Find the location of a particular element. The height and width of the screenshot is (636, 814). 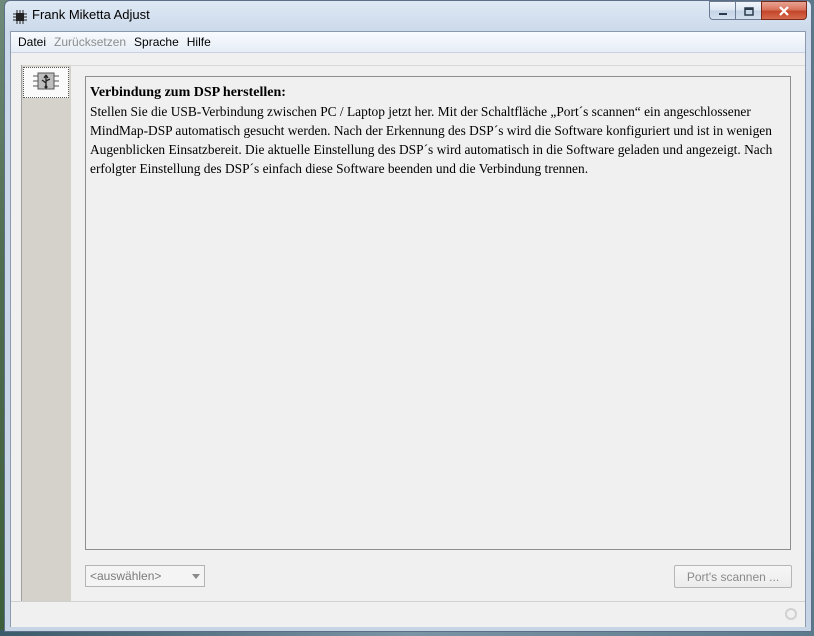

minimize-icon is located at coordinates (723, 10).